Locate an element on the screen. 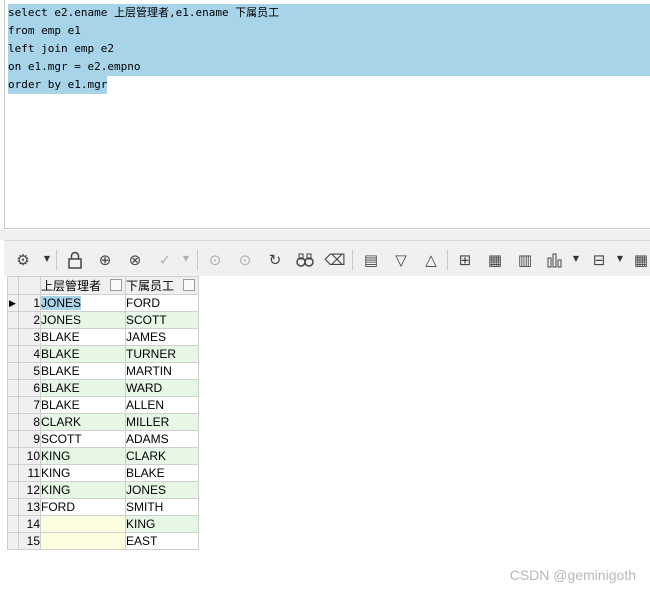 The width and height of the screenshot is (650, 593). table-row: 6 BLAKE WARD is located at coordinates (103, 388).